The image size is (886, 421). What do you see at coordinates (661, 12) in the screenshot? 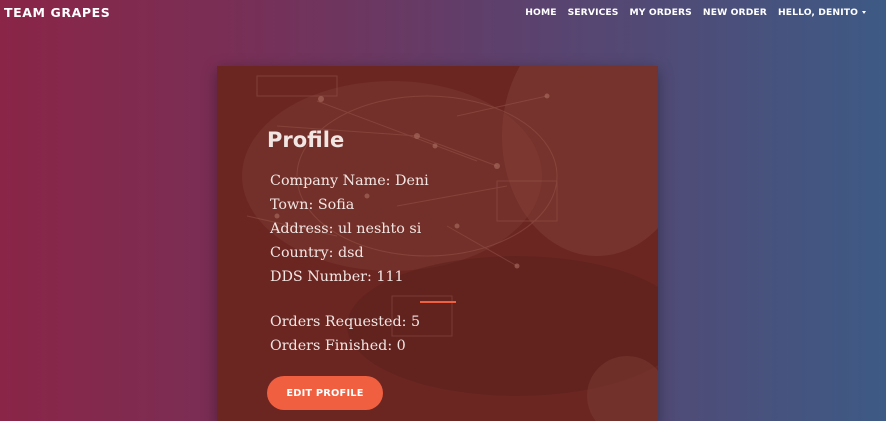
I see `nav-link-my-orders: MY ORDERS` at bounding box center [661, 12].